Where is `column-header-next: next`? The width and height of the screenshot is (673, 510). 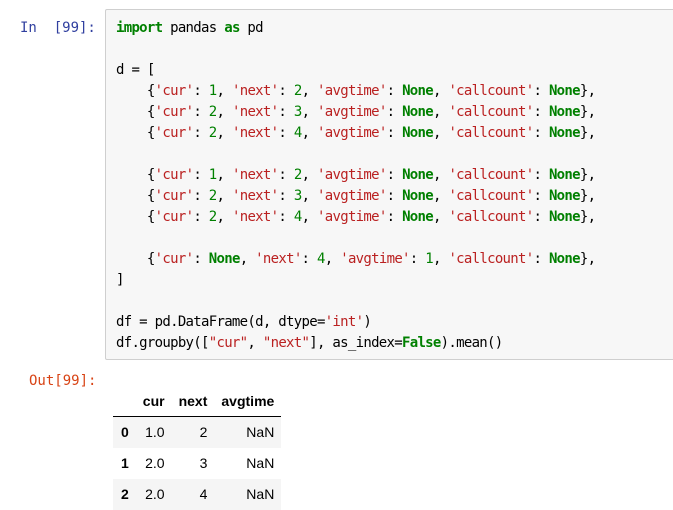 column-header-next: next is located at coordinates (193, 401).